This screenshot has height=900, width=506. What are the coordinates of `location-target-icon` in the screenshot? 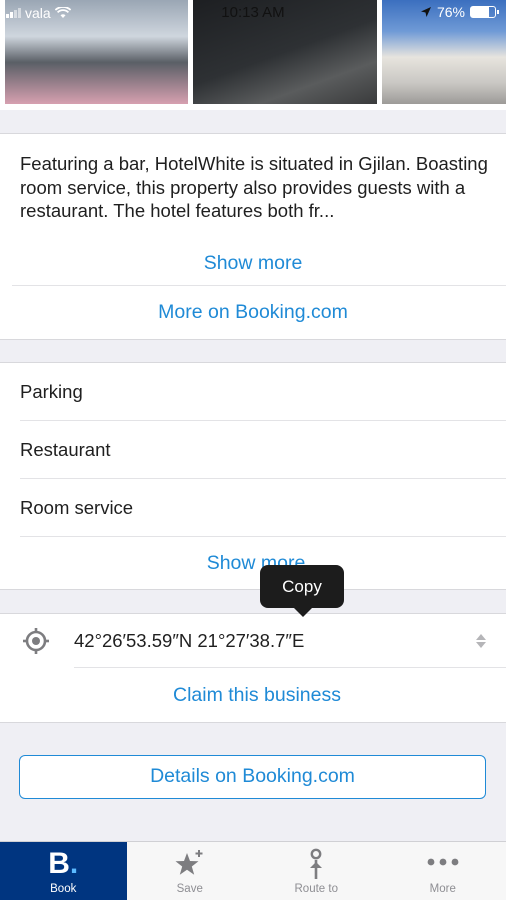 It's located at (36, 641).